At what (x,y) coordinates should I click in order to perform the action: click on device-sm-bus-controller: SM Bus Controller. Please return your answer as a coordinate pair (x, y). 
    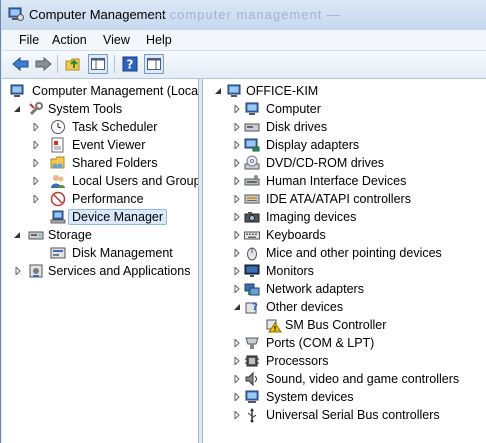
    Looking at the image, I should click on (348, 325).